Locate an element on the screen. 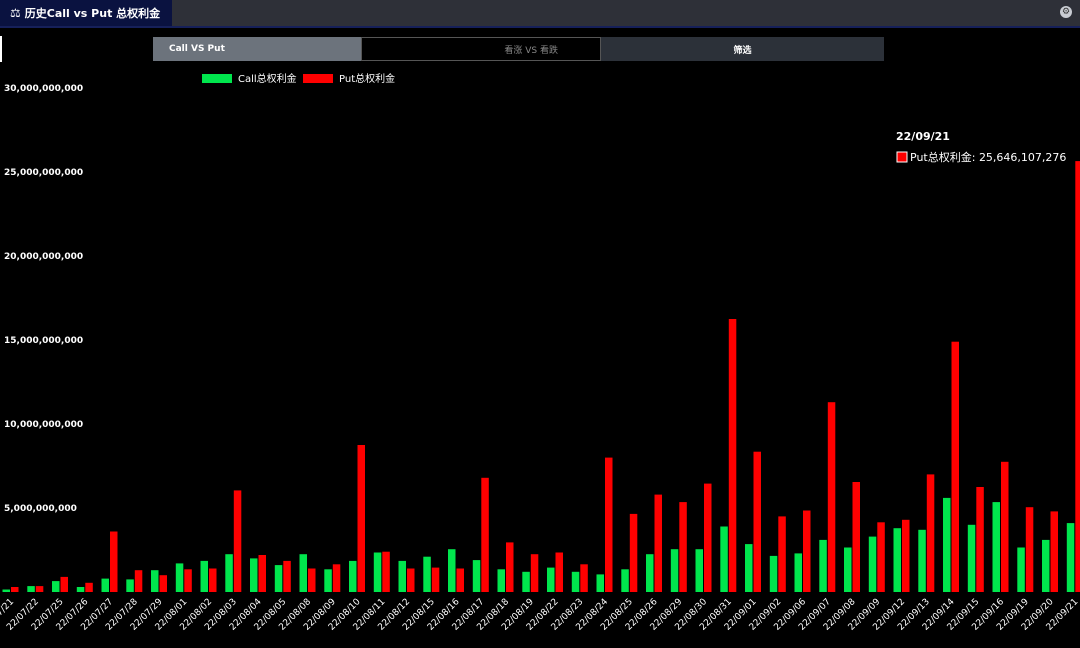 The image size is (1080, 648). tooltip-label: Put总权利金: 25,646,107,276 is located at coordinates (988, 157).